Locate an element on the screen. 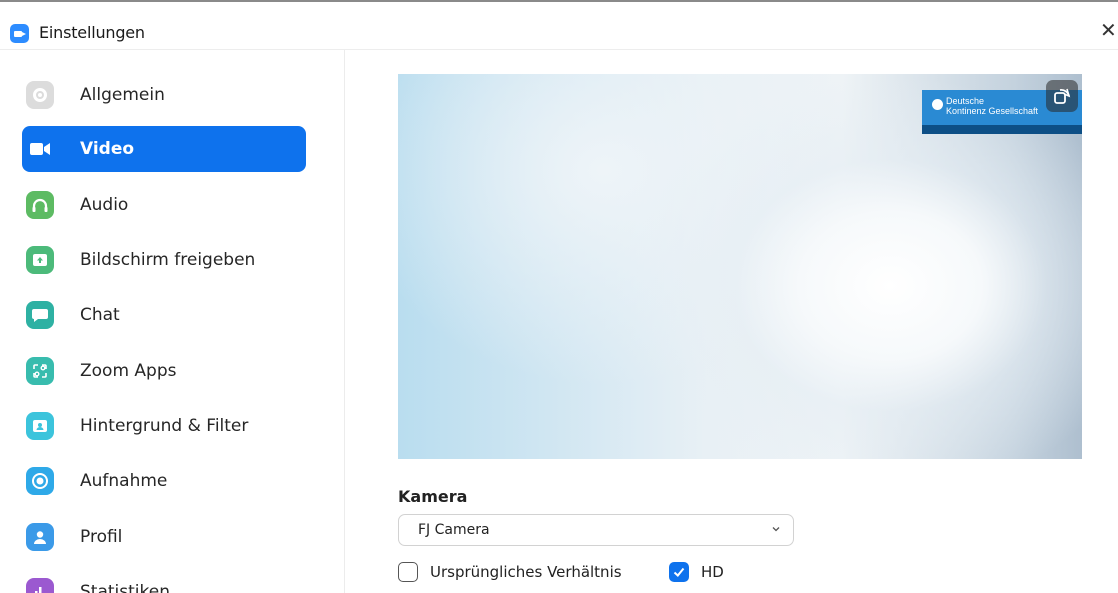  sidebar-item-audio: Audio is located at coordinates (164, 205).